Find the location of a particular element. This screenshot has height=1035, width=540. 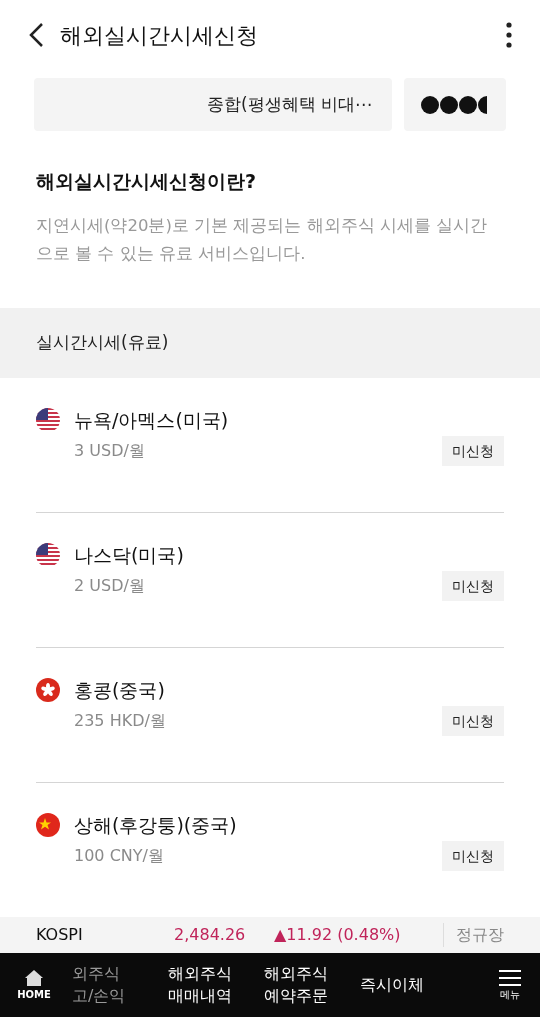

nav-shortcut: 외주식 고/손익 is located at coordinates (120, 985).